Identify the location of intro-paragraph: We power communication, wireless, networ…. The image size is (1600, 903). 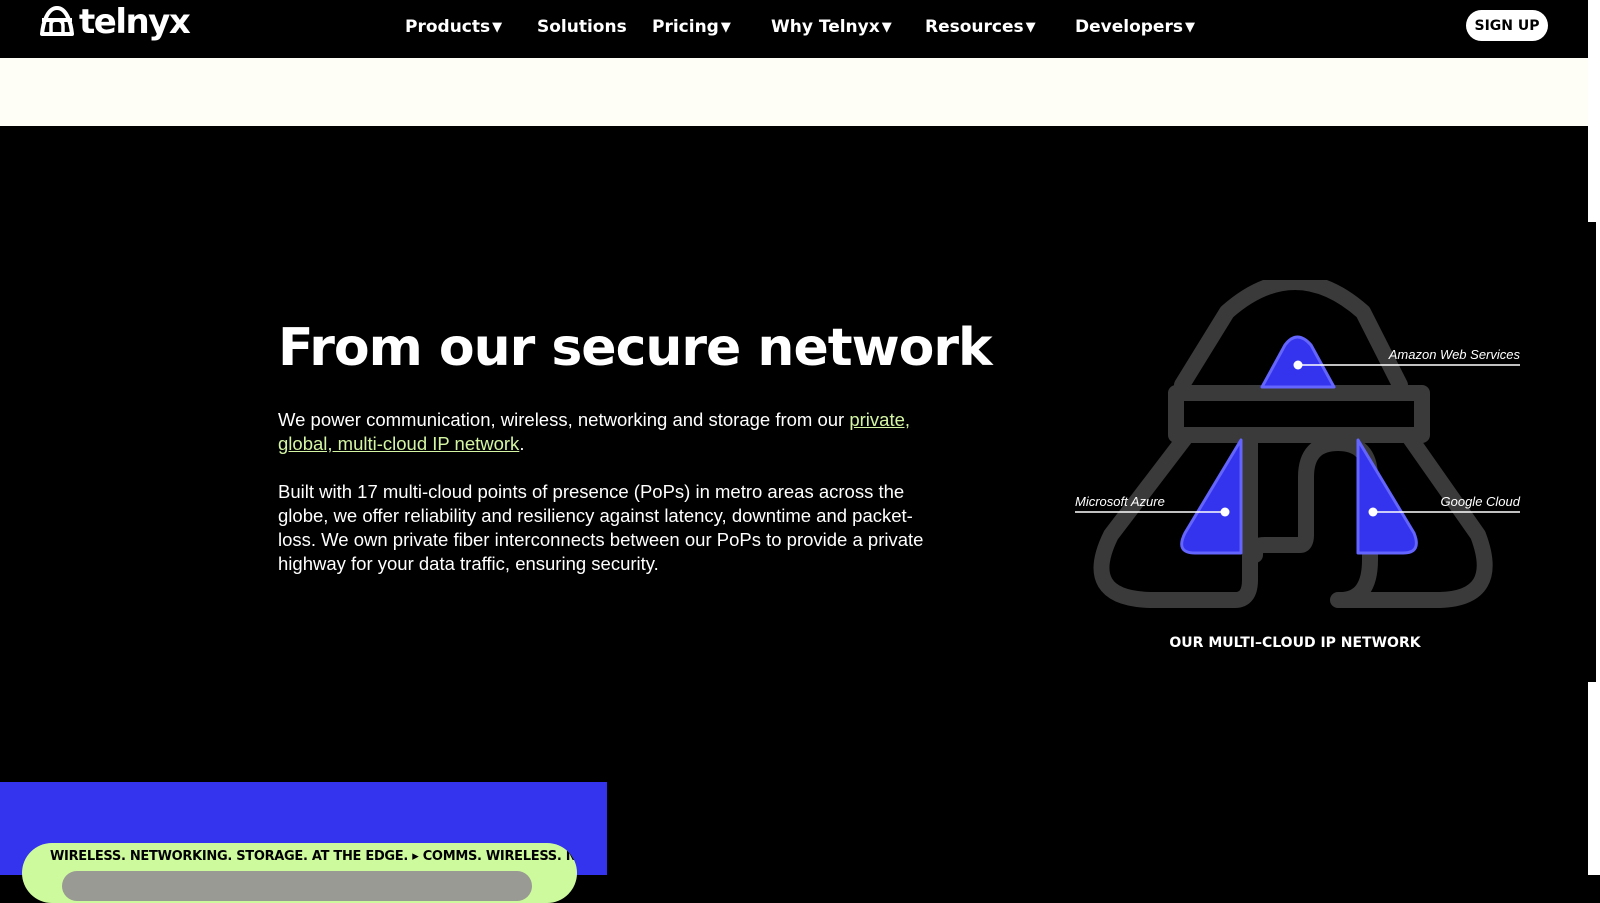
(612, 432).